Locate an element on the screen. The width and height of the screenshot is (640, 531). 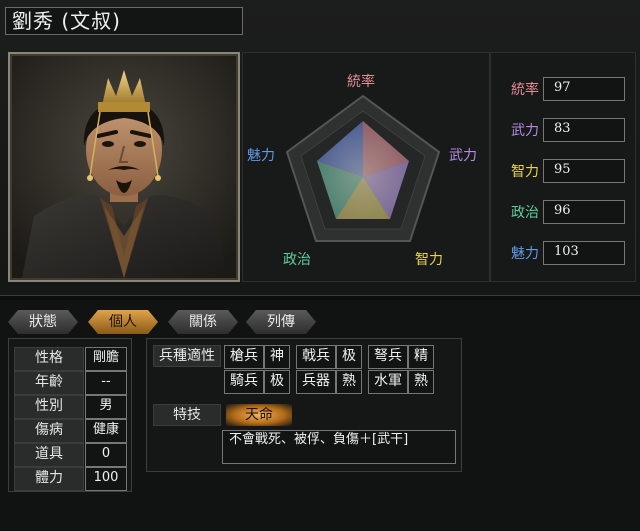
tab-personal: 個人 is located at coordinates (123, 322).